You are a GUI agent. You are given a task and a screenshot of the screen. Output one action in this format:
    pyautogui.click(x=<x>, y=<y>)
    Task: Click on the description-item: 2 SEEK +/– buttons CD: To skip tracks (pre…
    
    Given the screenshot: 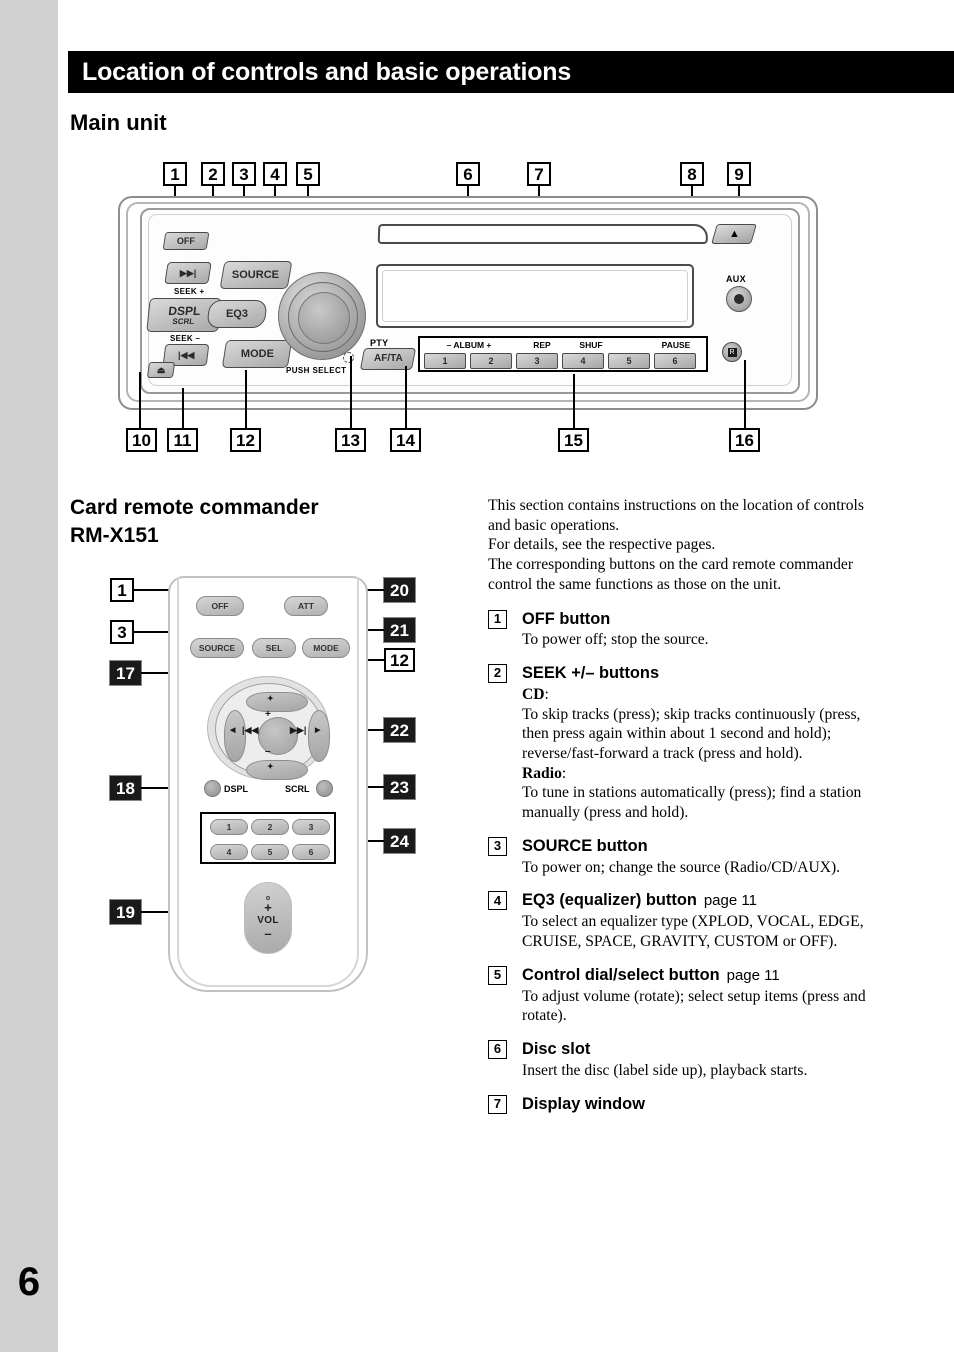 What is the action you would take?
    pyautogui.click(x=680, y=743)
    